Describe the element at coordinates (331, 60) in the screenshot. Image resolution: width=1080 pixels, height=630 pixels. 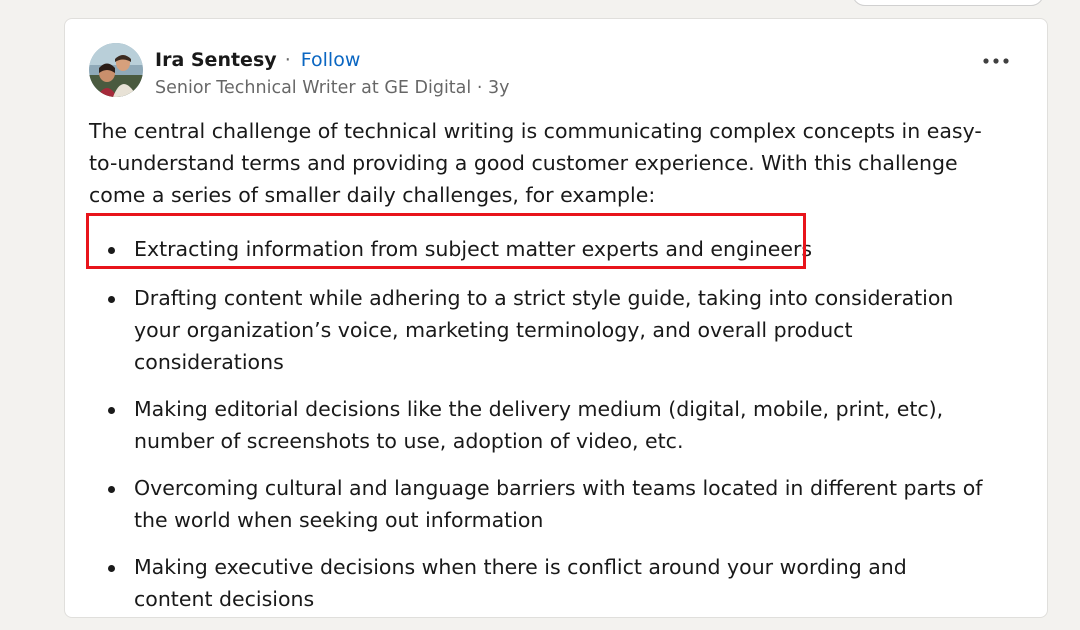
I see `follow-button: Follow` at that location.